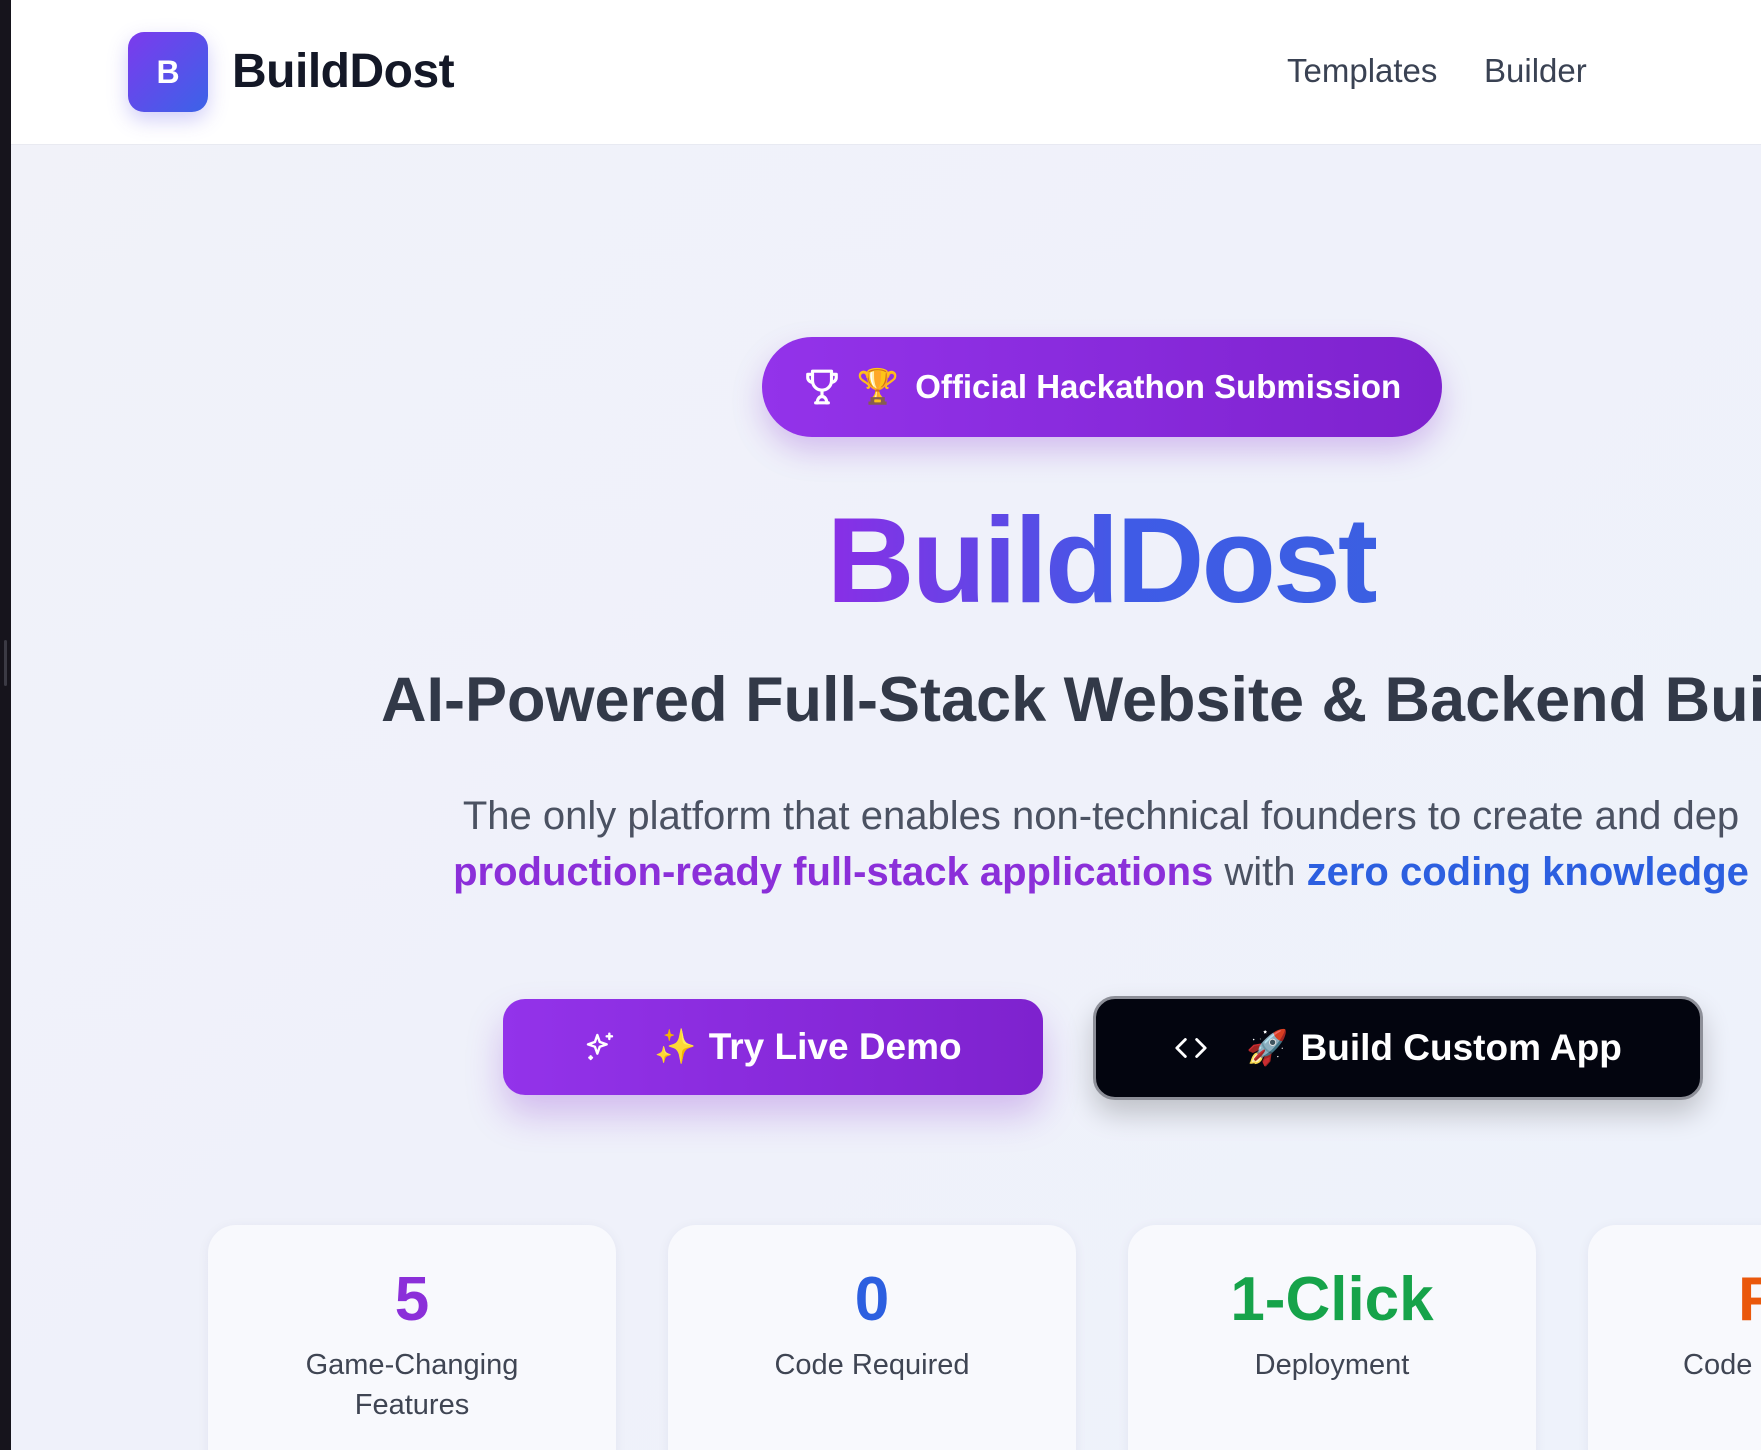  Describe the element at coordinates (412, 1405) in the screenshot. I see `stat-label-line: Features` at that location.